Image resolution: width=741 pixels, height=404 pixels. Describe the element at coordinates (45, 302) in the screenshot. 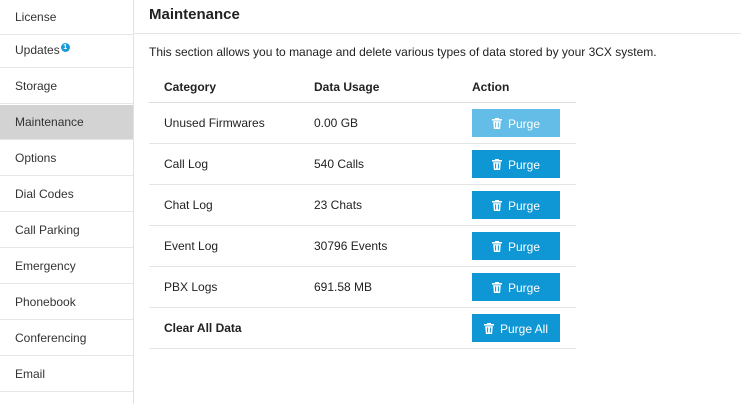

I see `sidebar-item-label: Phonebook` at that location.